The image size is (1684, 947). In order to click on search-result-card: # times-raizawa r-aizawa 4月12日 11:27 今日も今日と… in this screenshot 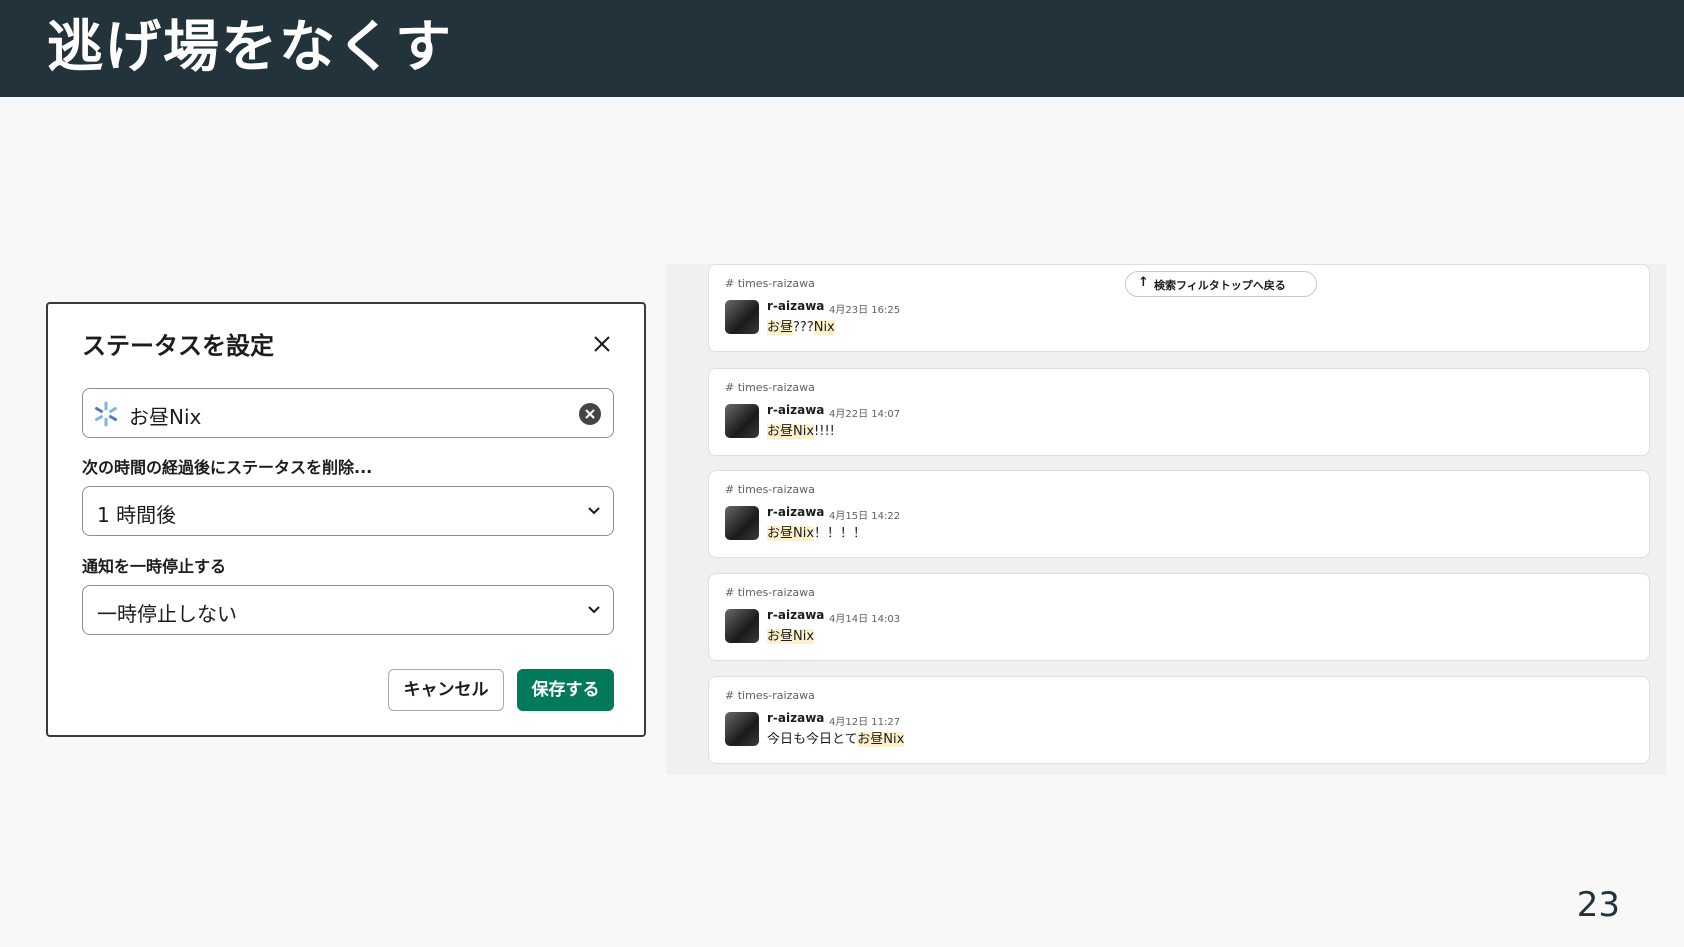, I will do `click(1179, 720)`.